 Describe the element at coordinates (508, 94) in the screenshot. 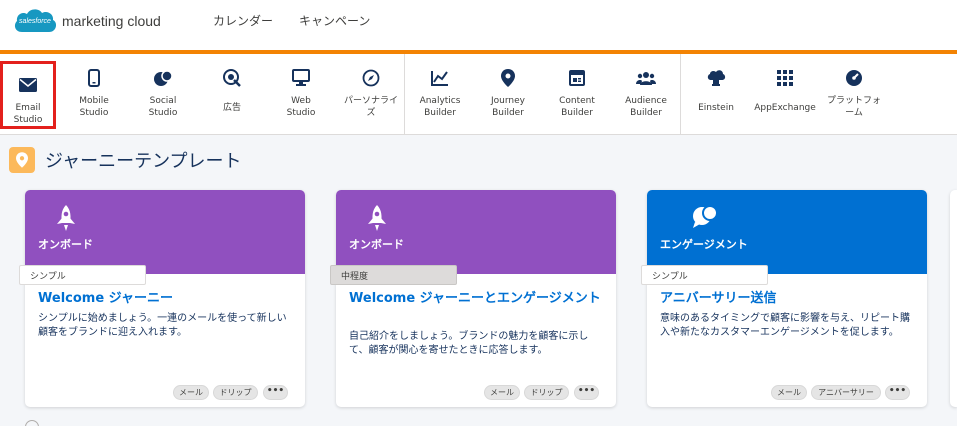

I see `app-journey-builder: Journey Builder` at that location.